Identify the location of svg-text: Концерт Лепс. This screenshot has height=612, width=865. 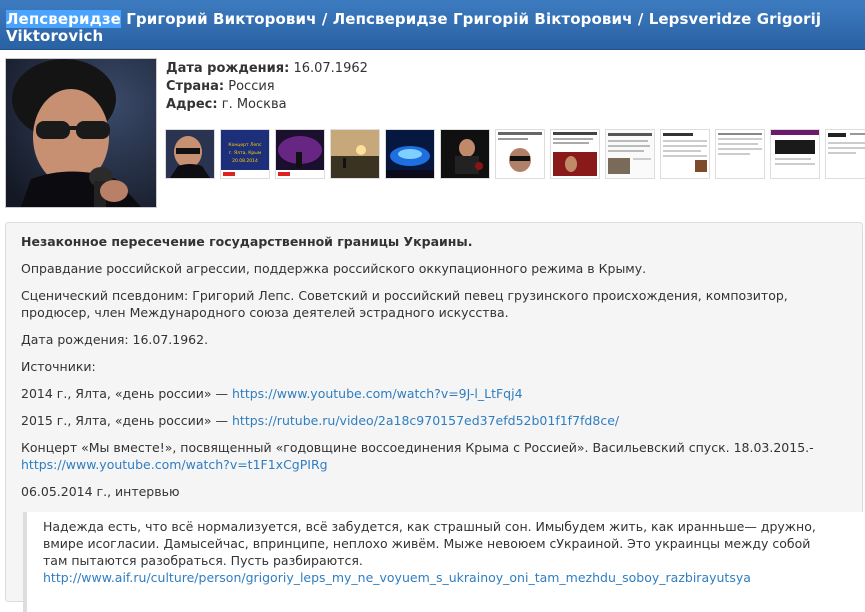
(245, 145).